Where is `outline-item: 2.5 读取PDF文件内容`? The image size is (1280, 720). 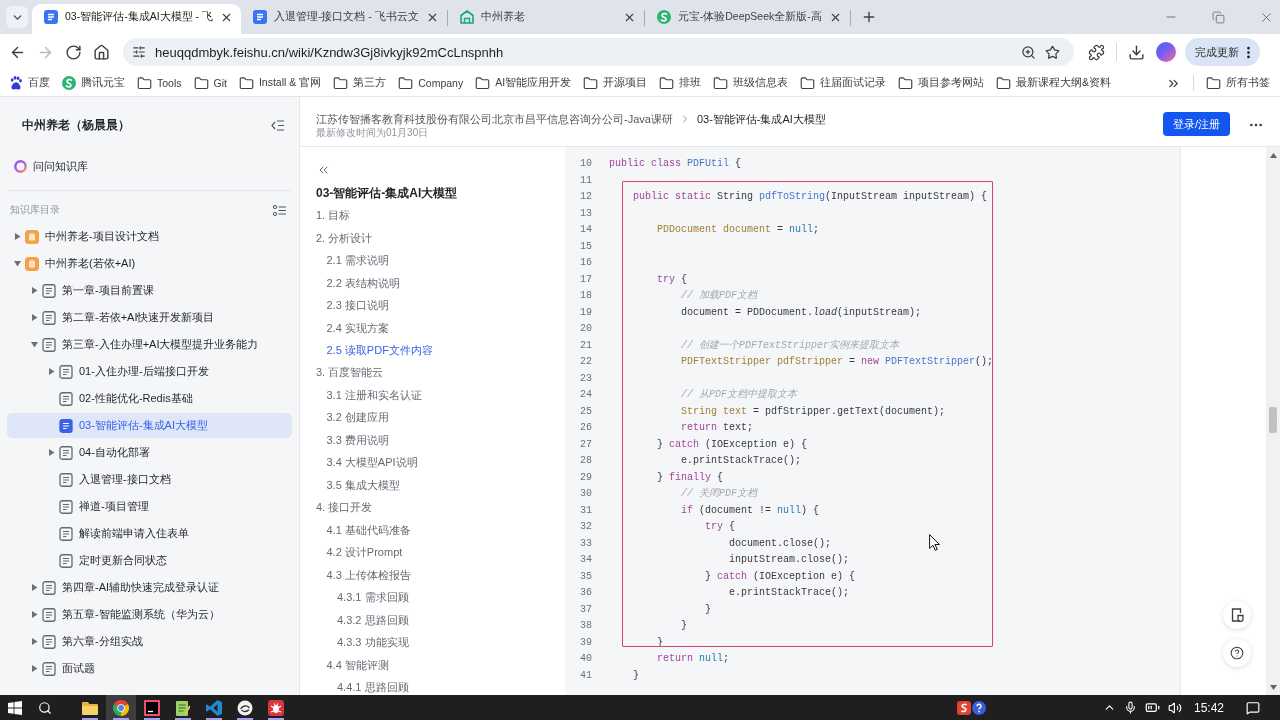
outline-item: 2.5 读取PDF文件内容 is located at coordinates (379, 349).